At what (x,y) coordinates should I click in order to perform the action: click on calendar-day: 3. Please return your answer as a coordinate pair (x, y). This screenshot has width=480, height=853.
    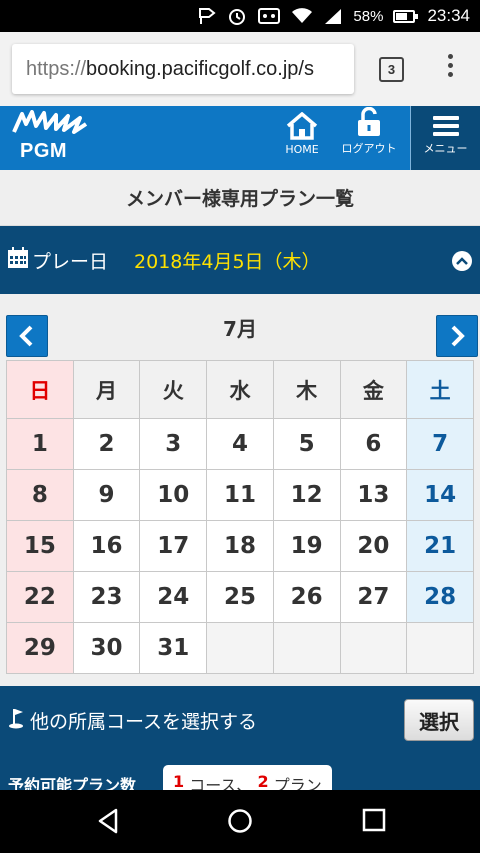
    Looking at the image, I should click on (173, 444).